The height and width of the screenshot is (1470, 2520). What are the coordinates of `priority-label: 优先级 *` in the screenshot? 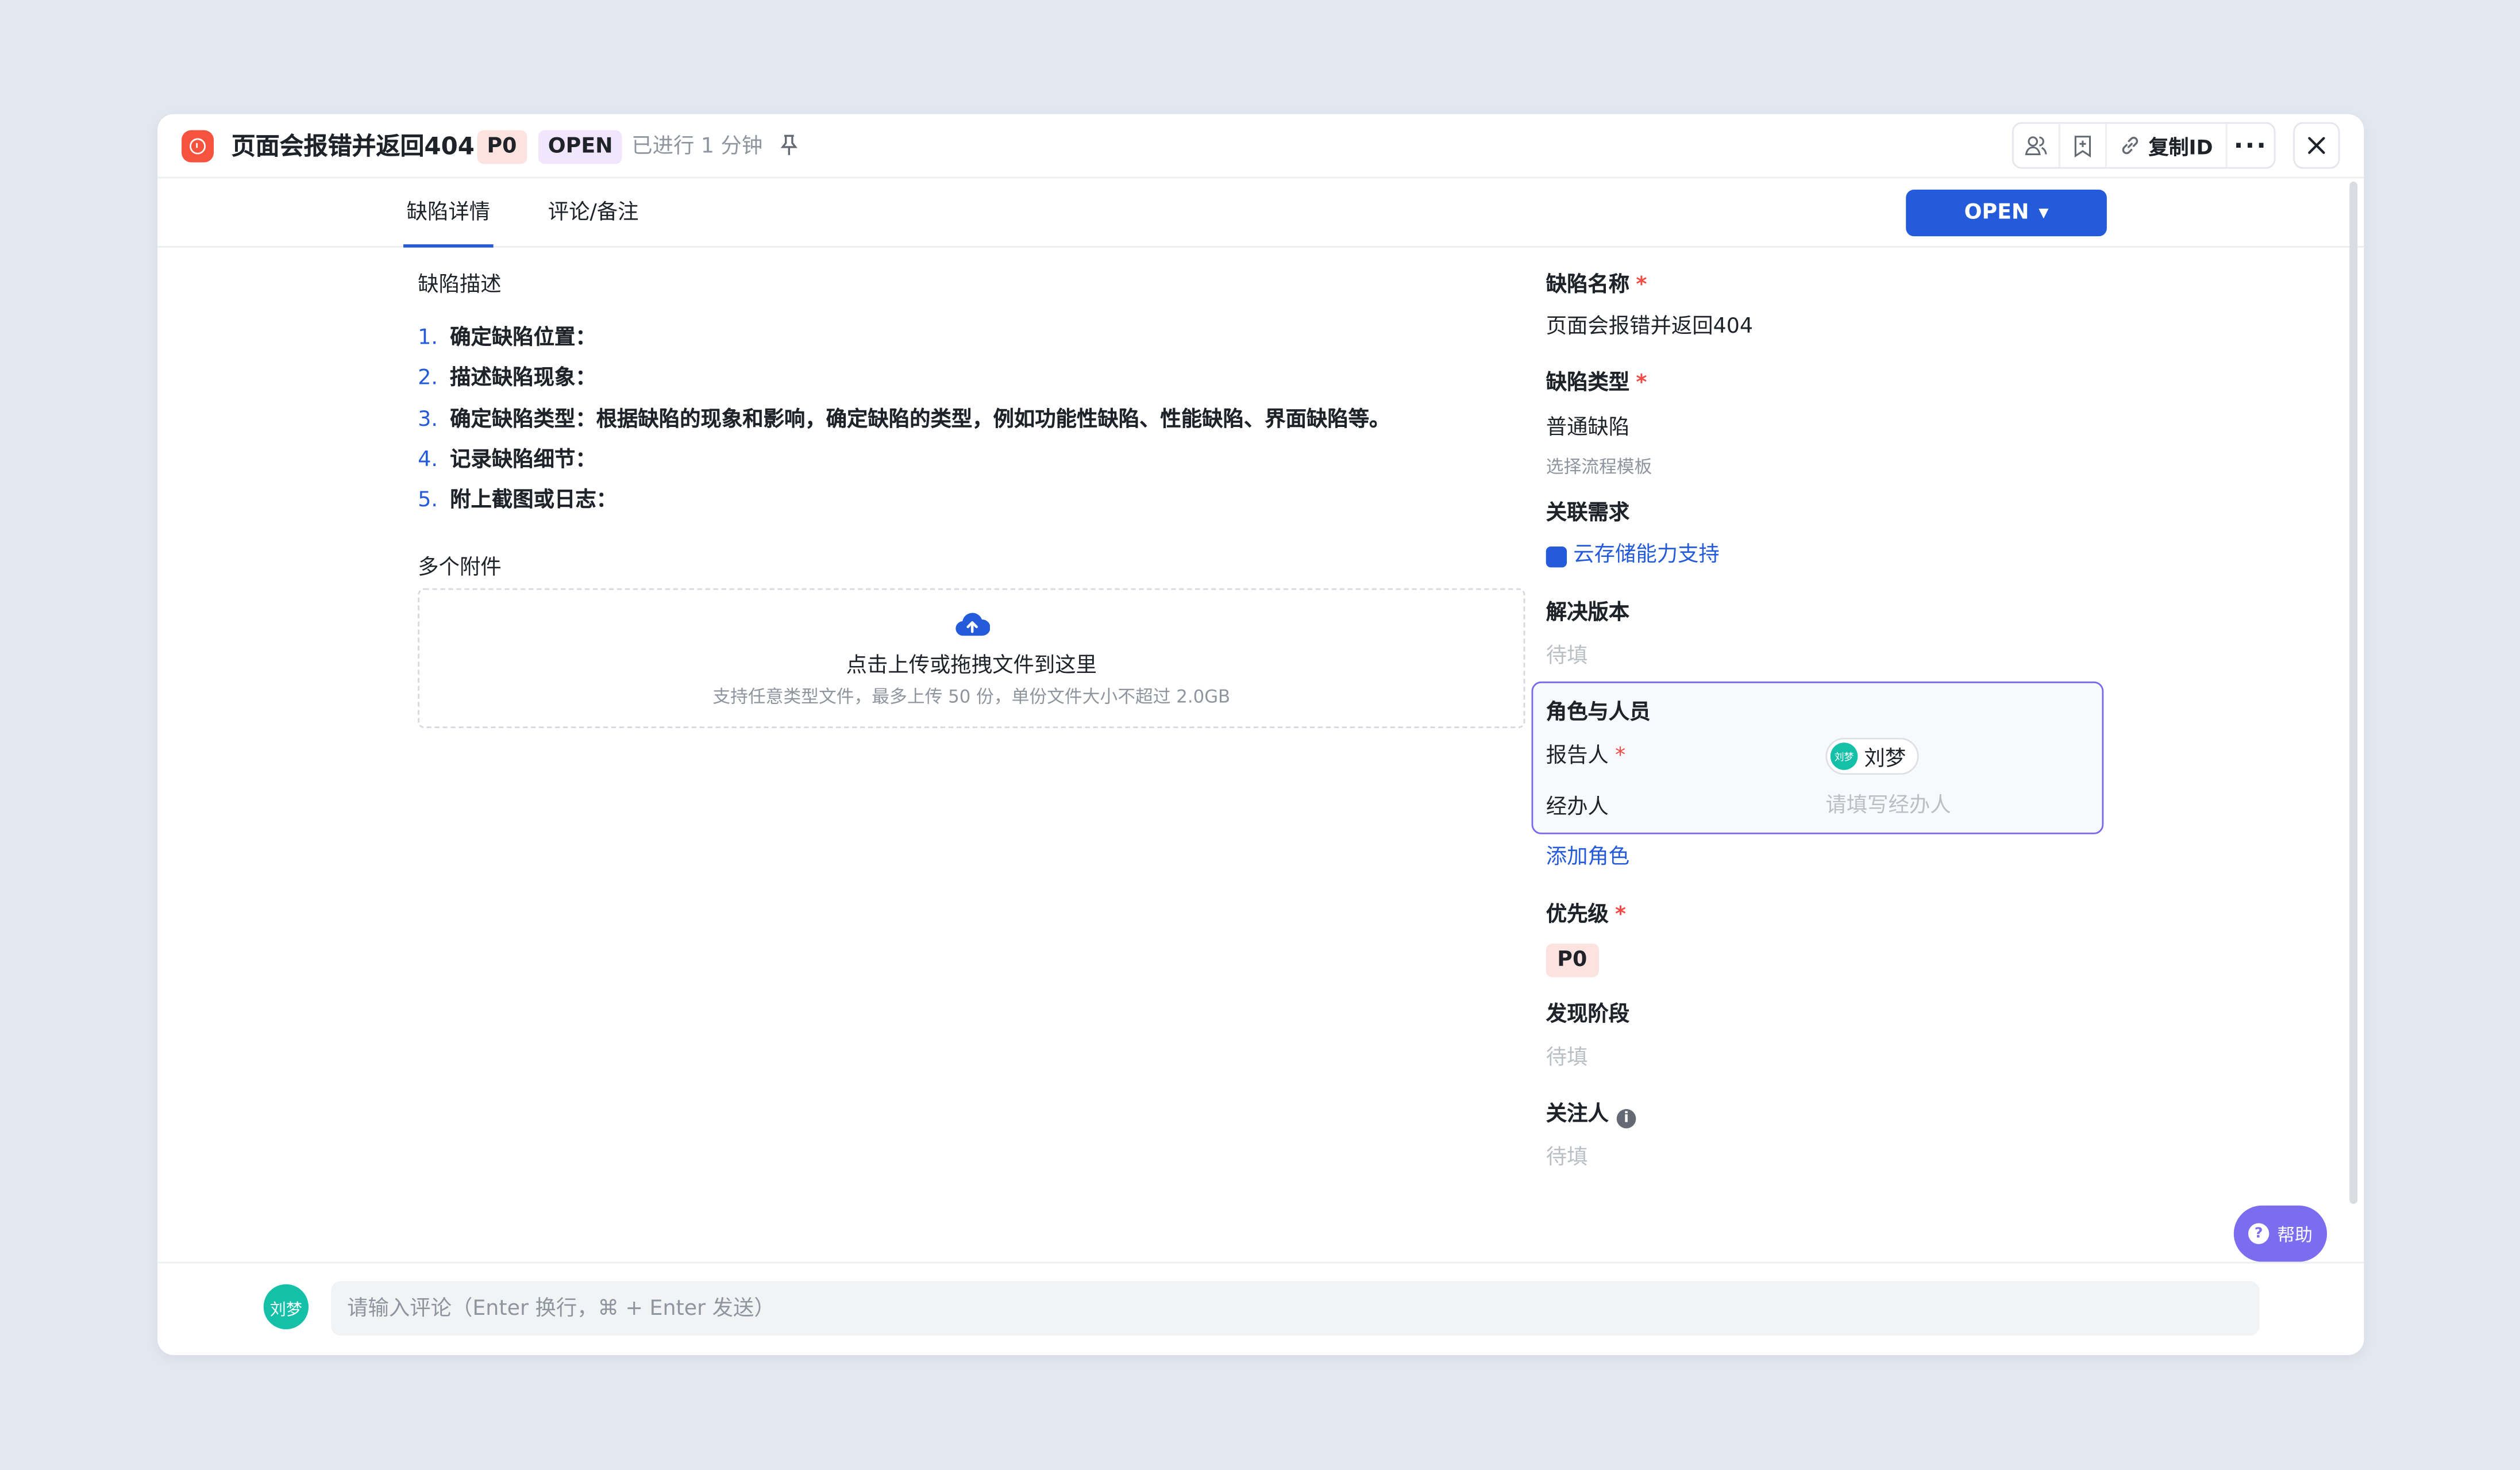 It's located at (1586, 916).